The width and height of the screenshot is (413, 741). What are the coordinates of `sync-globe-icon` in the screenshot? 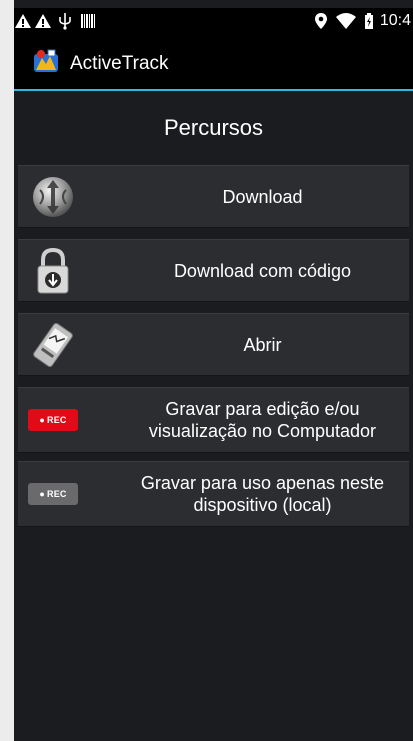 It's located at (53, 197).